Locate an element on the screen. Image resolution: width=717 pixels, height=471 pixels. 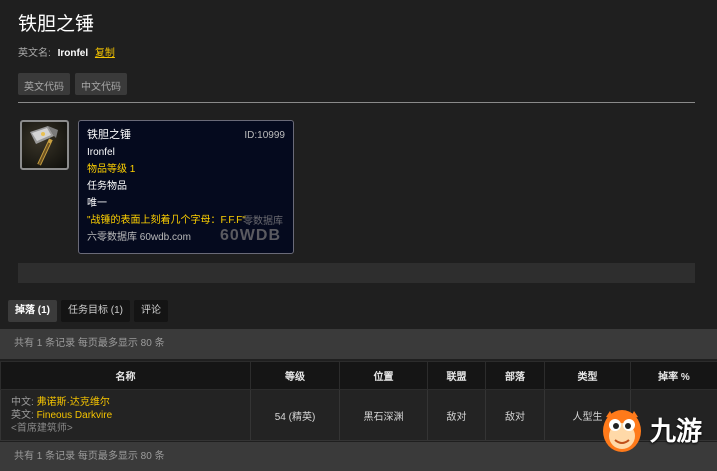
npc-alliance-status: 敌对 is located at coordinates (456, 415).